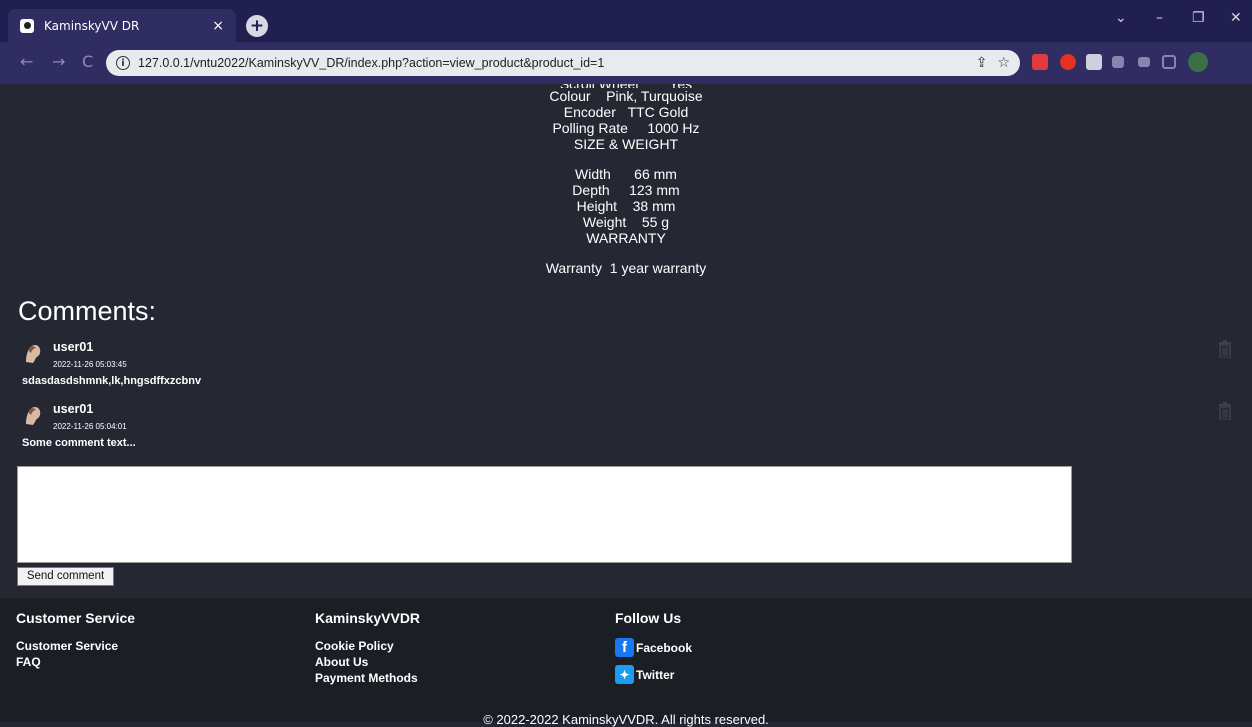 The width and height of the screenshot is (1252, 727). Describe the element at coordinates (65, 576) in the screenshot. I see `send-comment-button: Send comment` at that location.